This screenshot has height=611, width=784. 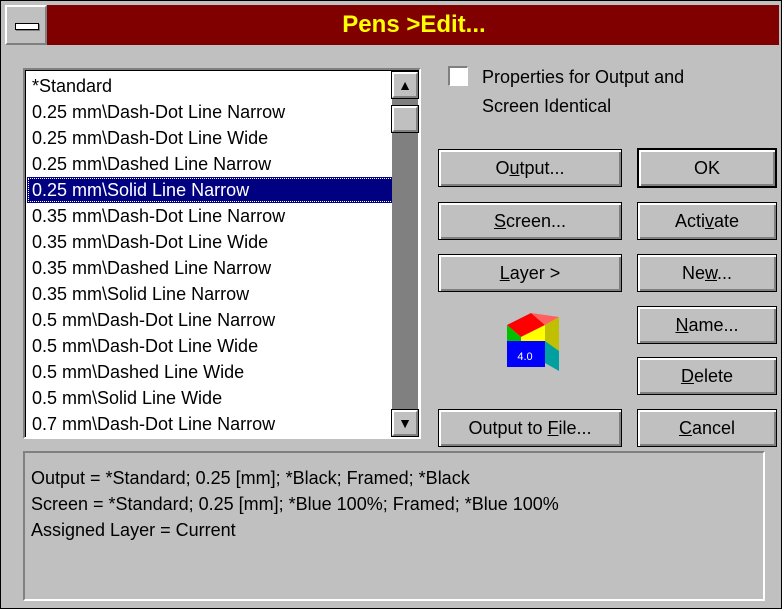 I want to click on cancel-button: Cancel, so click(x=707, y=428).